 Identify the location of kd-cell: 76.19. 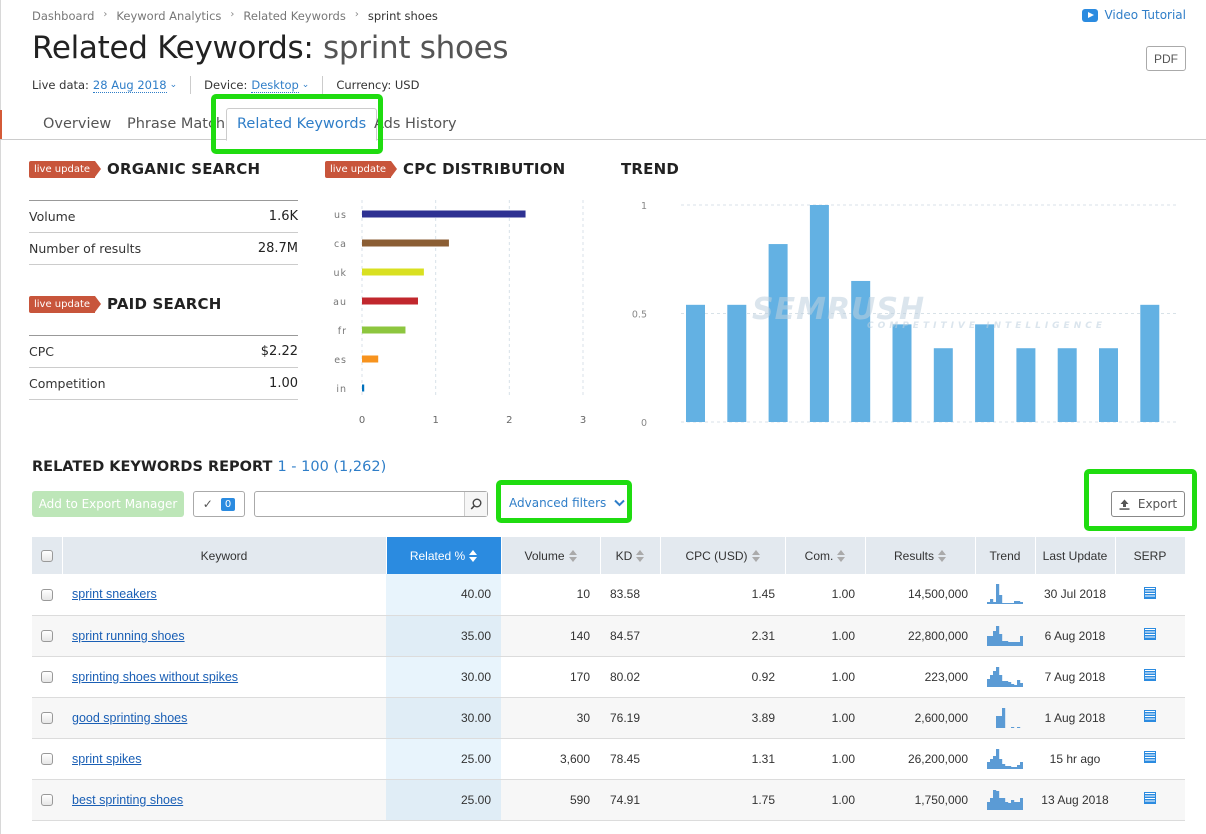
(630, 718).